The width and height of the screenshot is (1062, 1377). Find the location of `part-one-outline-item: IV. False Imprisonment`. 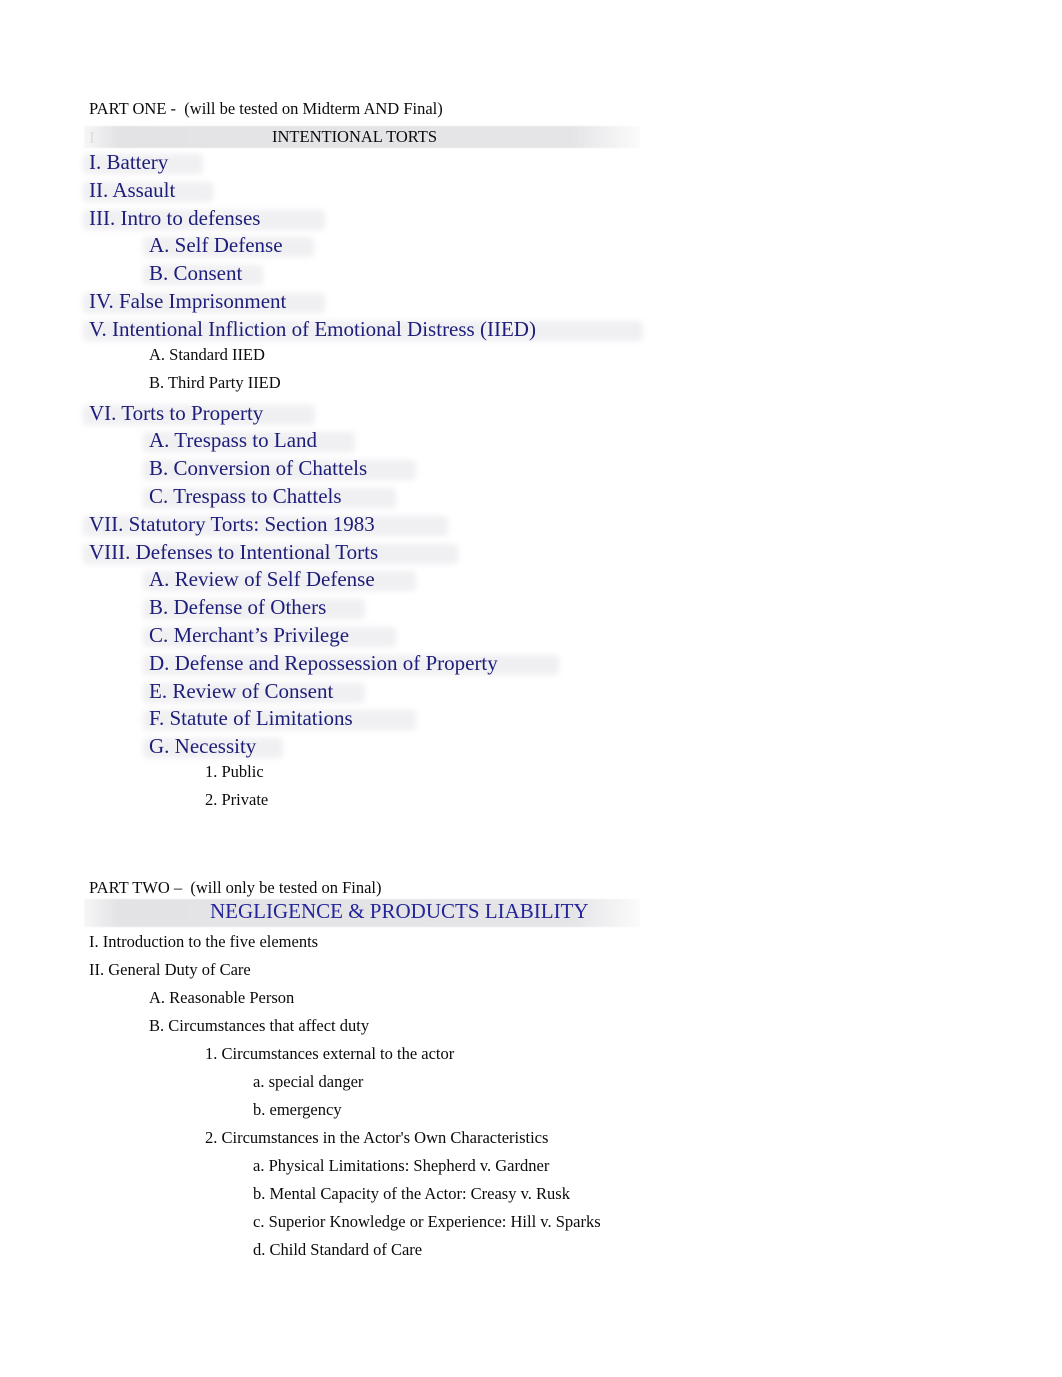

part-one-outline-item: IV. False Imprisonment is located at coordinates (188, 301).